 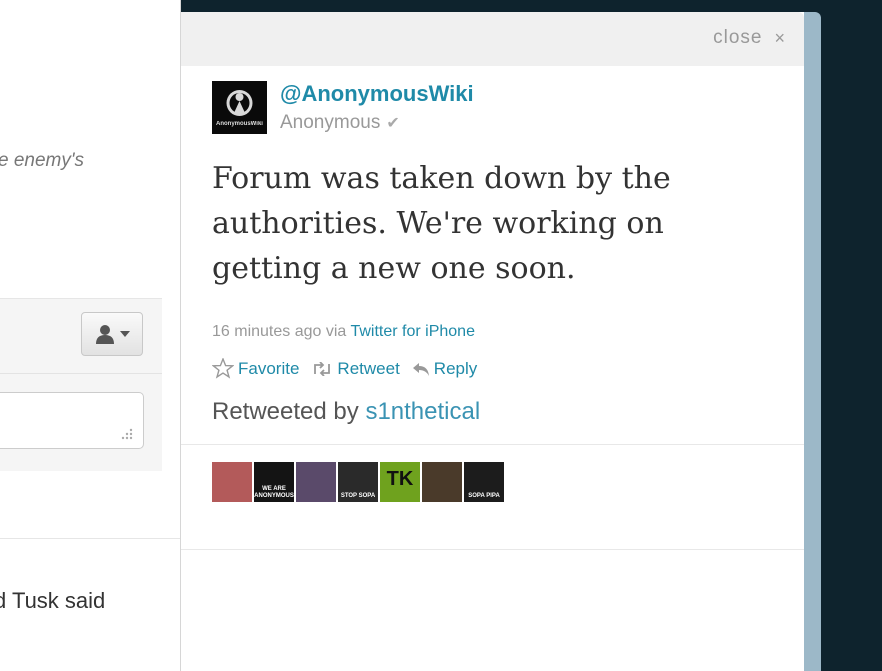 What do you see at coordinates (420, 369) in the screenshot?
I see `reply-icon` at bounding box center [420, 369].